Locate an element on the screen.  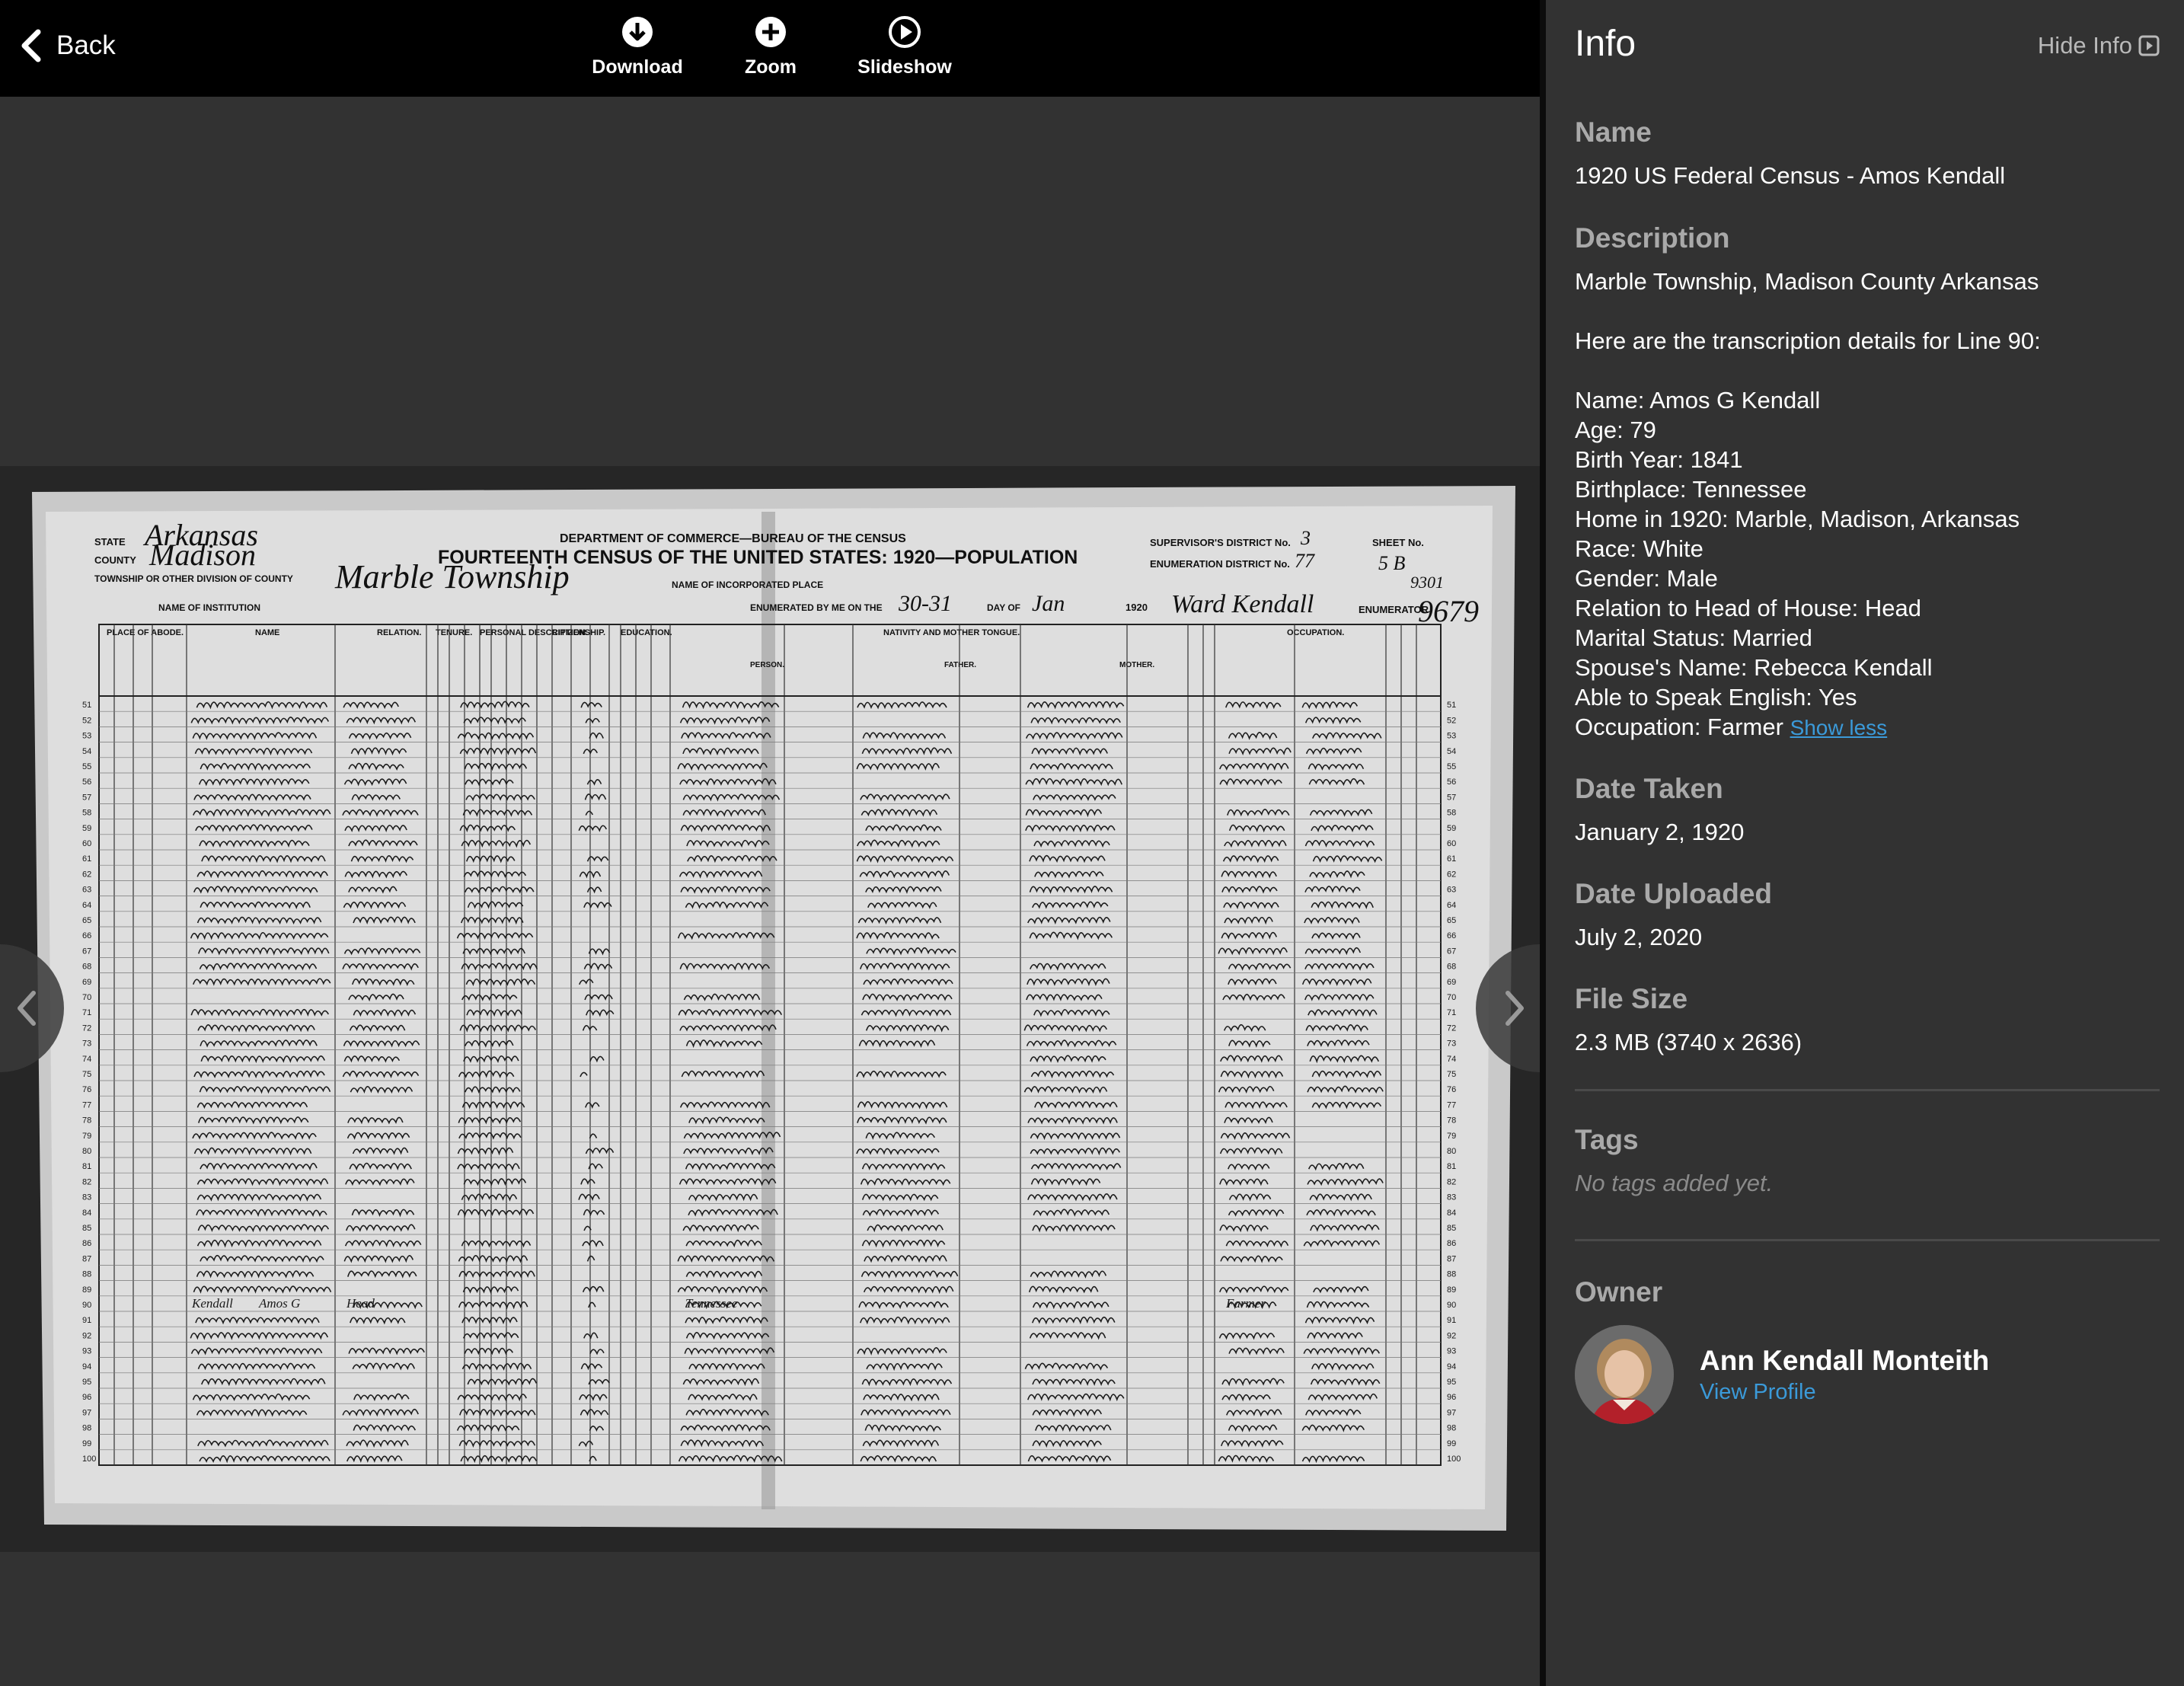
line-number: 52 is located at coordinates (86, 721).